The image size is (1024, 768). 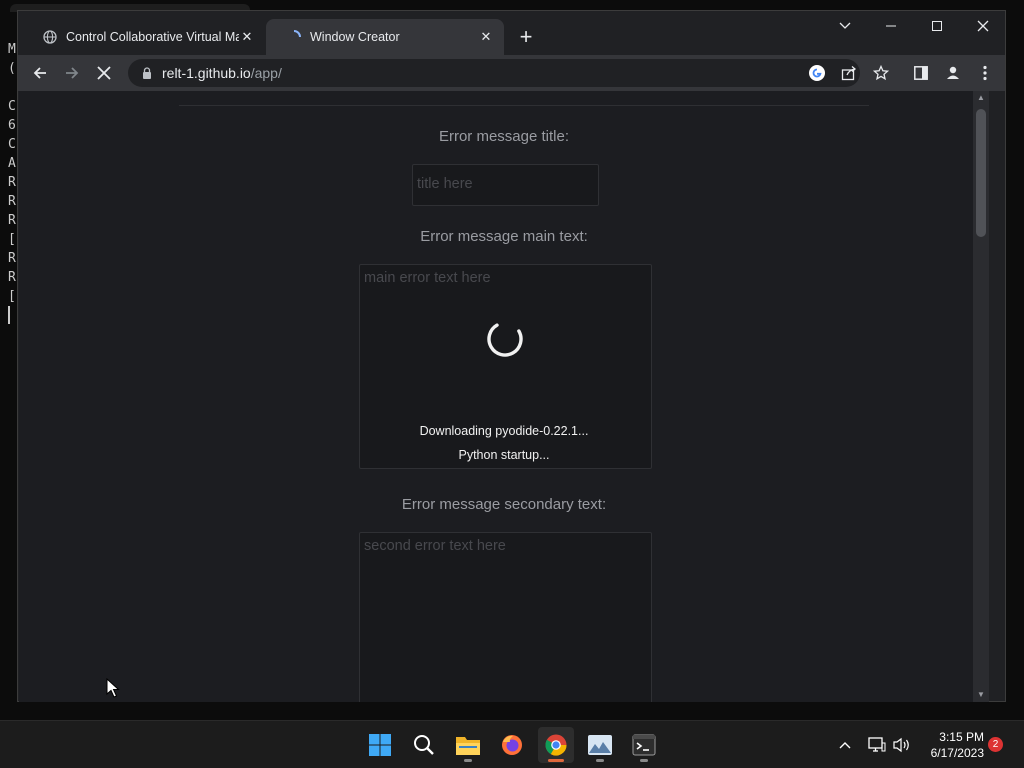 I want to click on maximize-button, so click(x=937, y=26).